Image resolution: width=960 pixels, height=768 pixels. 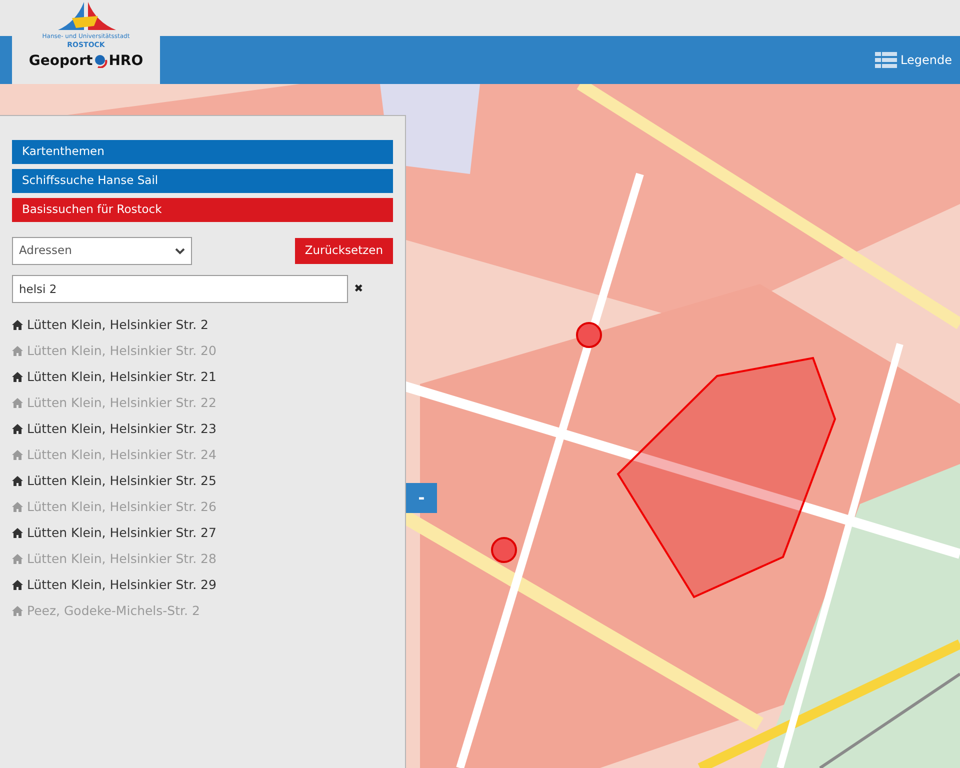 What do you see at coordinates (913, 60) in the screenshot?
I see `legend-button: Legende` at bounding box center [913, 60].